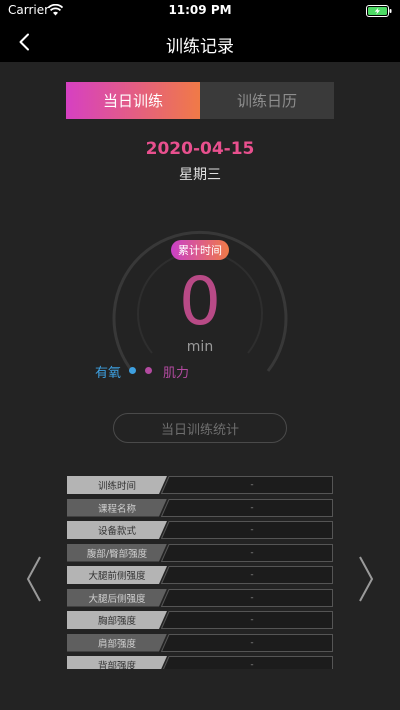 The height and width of the screenshot is (710, 400). Describe the element at coordinates (108, 373) in the screenshot. I see `legend-aerobic-label: 有氧` at that location.